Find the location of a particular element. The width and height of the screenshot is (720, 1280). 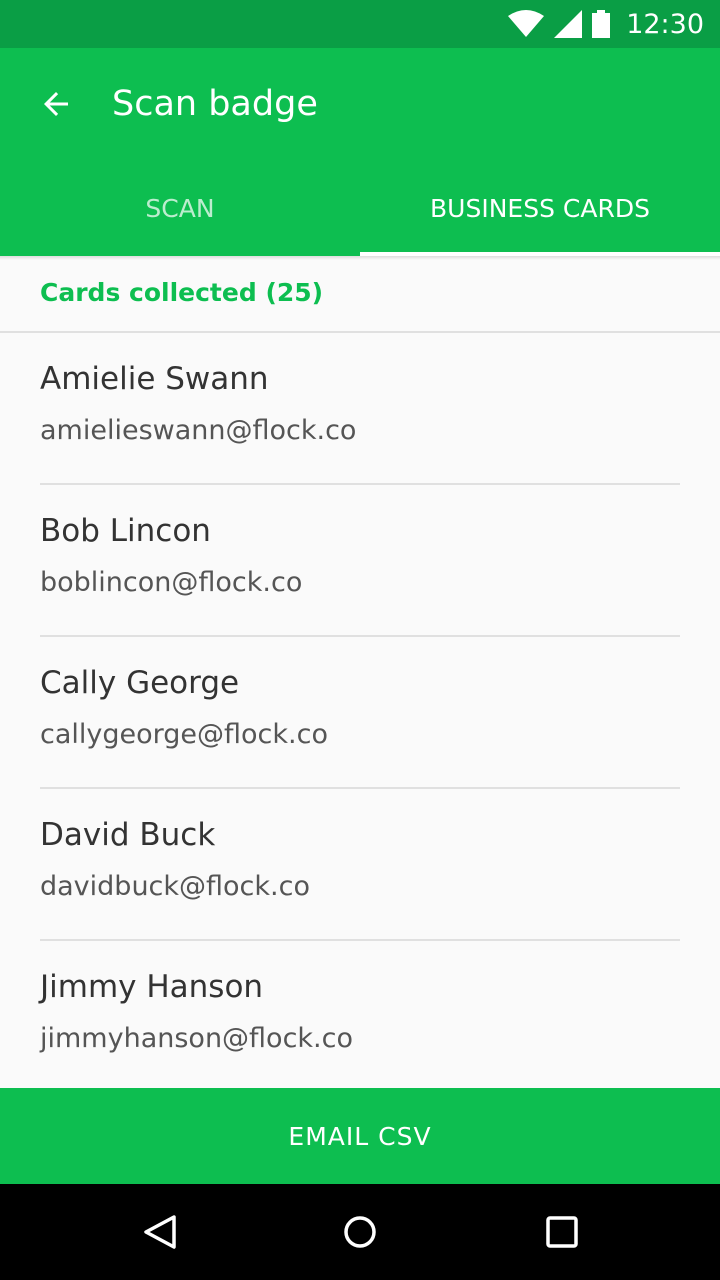

email-csv-label: EMAIL CSV is located at coordinates (360, 1136).